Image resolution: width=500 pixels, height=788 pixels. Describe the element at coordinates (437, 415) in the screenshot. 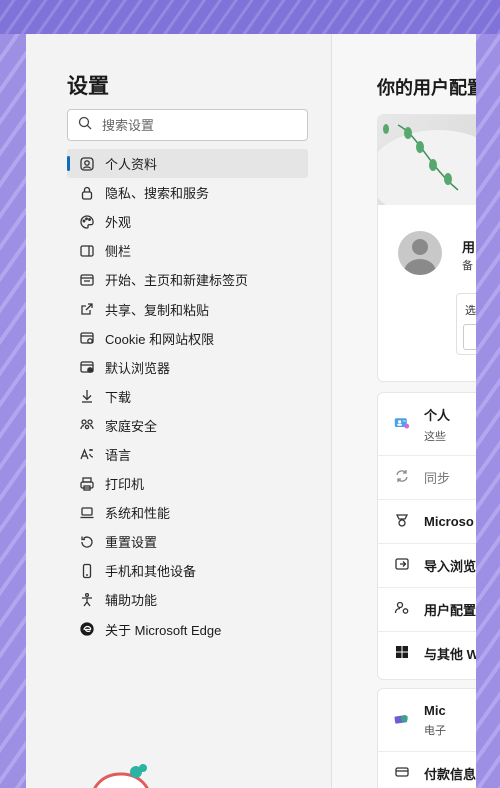

I see `row-label: 个人` at that location.